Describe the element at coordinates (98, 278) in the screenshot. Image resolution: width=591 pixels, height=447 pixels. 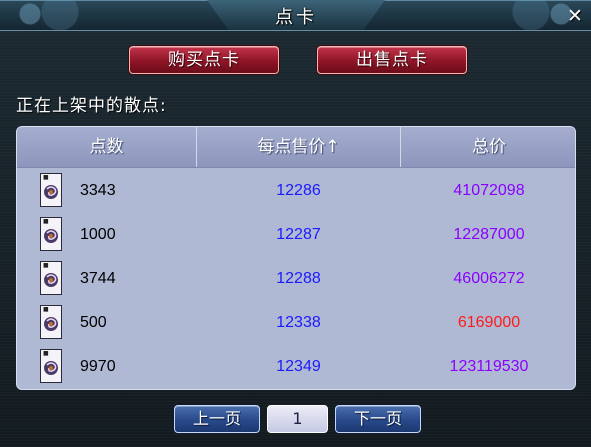
I see `points-cell: 3744` at that location.